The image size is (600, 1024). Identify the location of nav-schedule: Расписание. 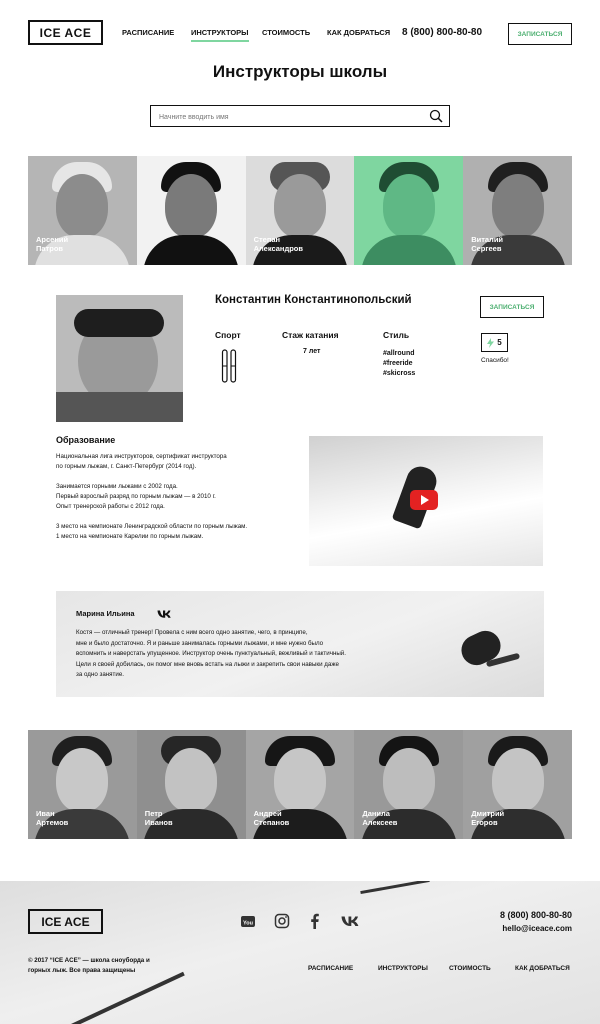
(148, 32).